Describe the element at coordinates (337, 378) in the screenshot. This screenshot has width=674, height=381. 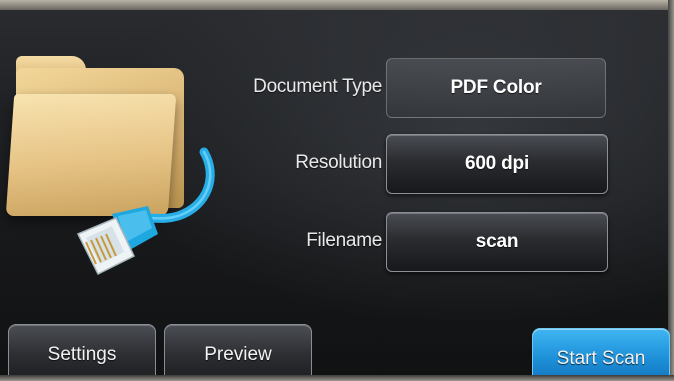
I see `screen-bezel-bottom` at that location.